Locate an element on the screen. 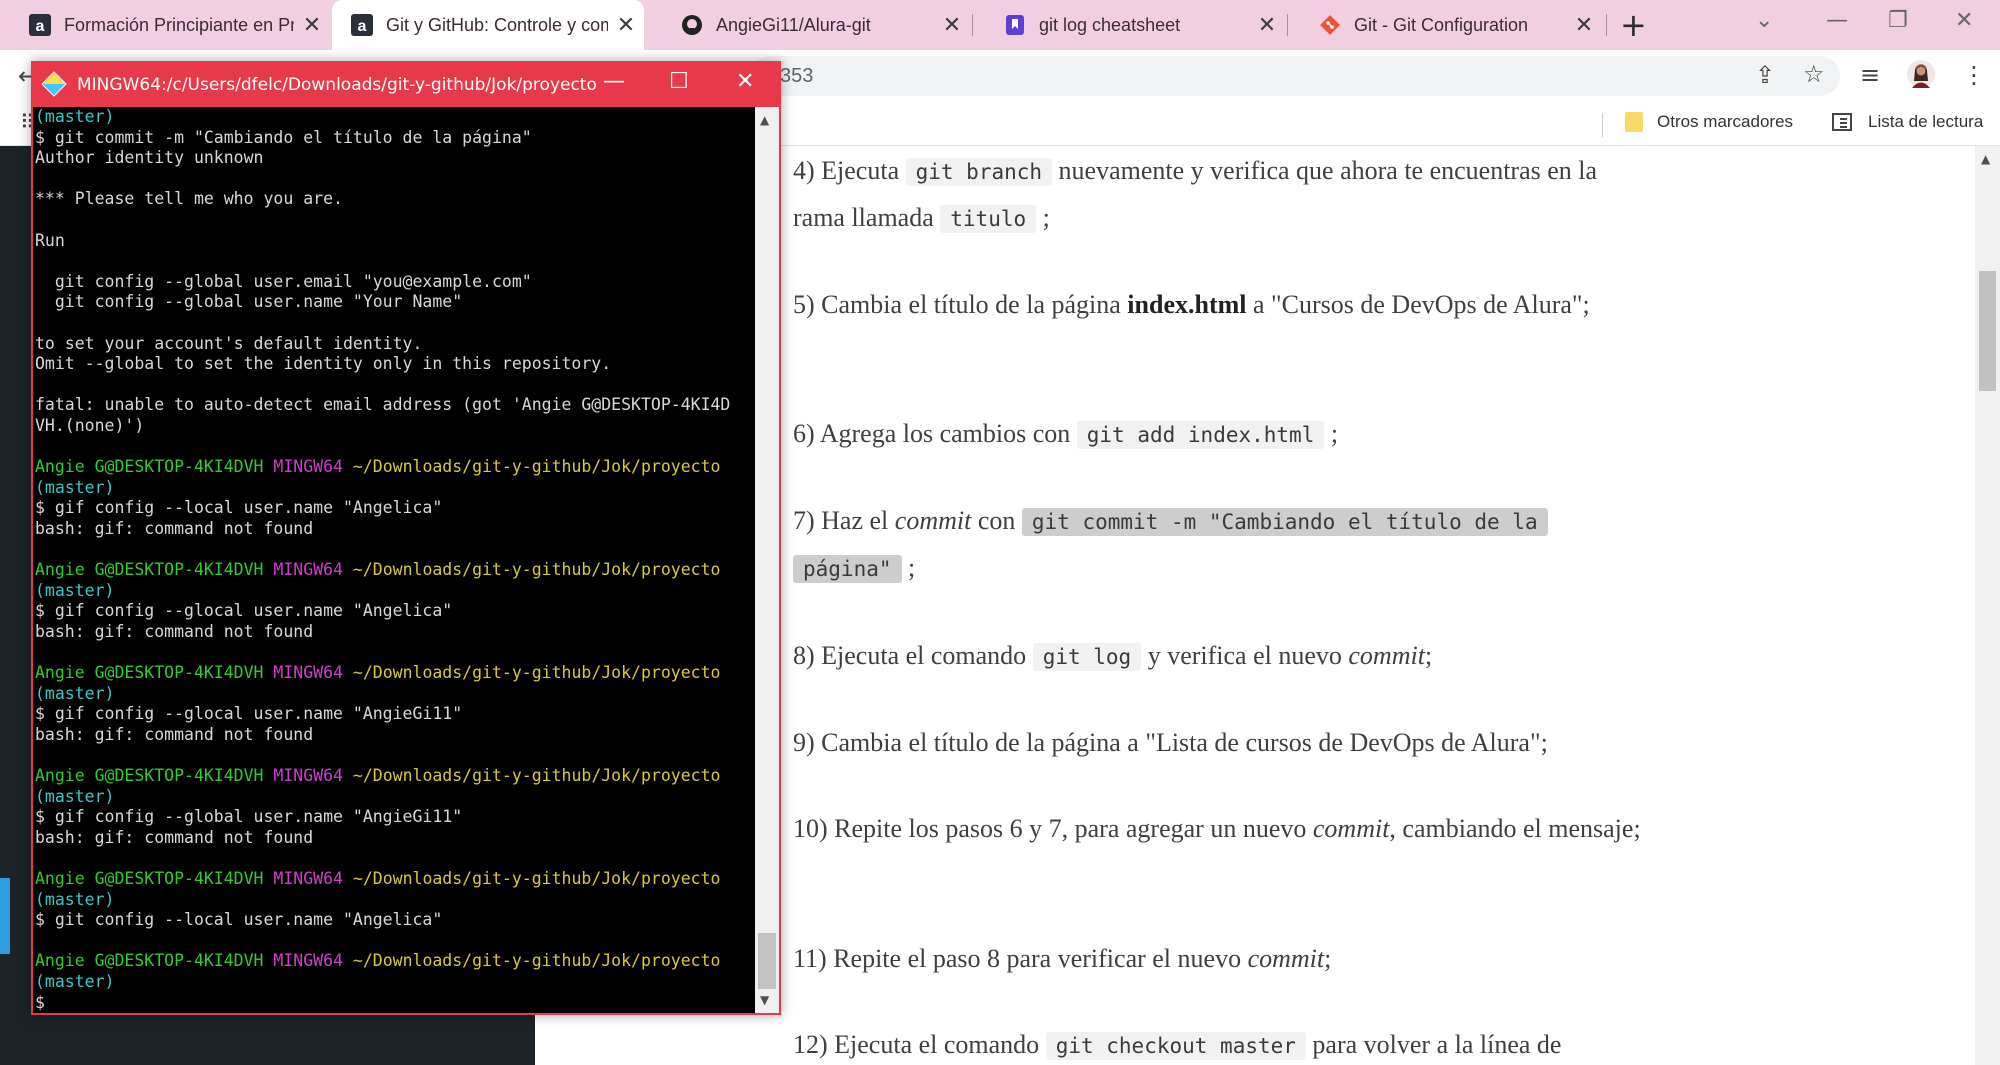 This screenshot has height=1065, width=2000. terminal-line: *** Please tell me who you are. is located at coordinates (189, 199).